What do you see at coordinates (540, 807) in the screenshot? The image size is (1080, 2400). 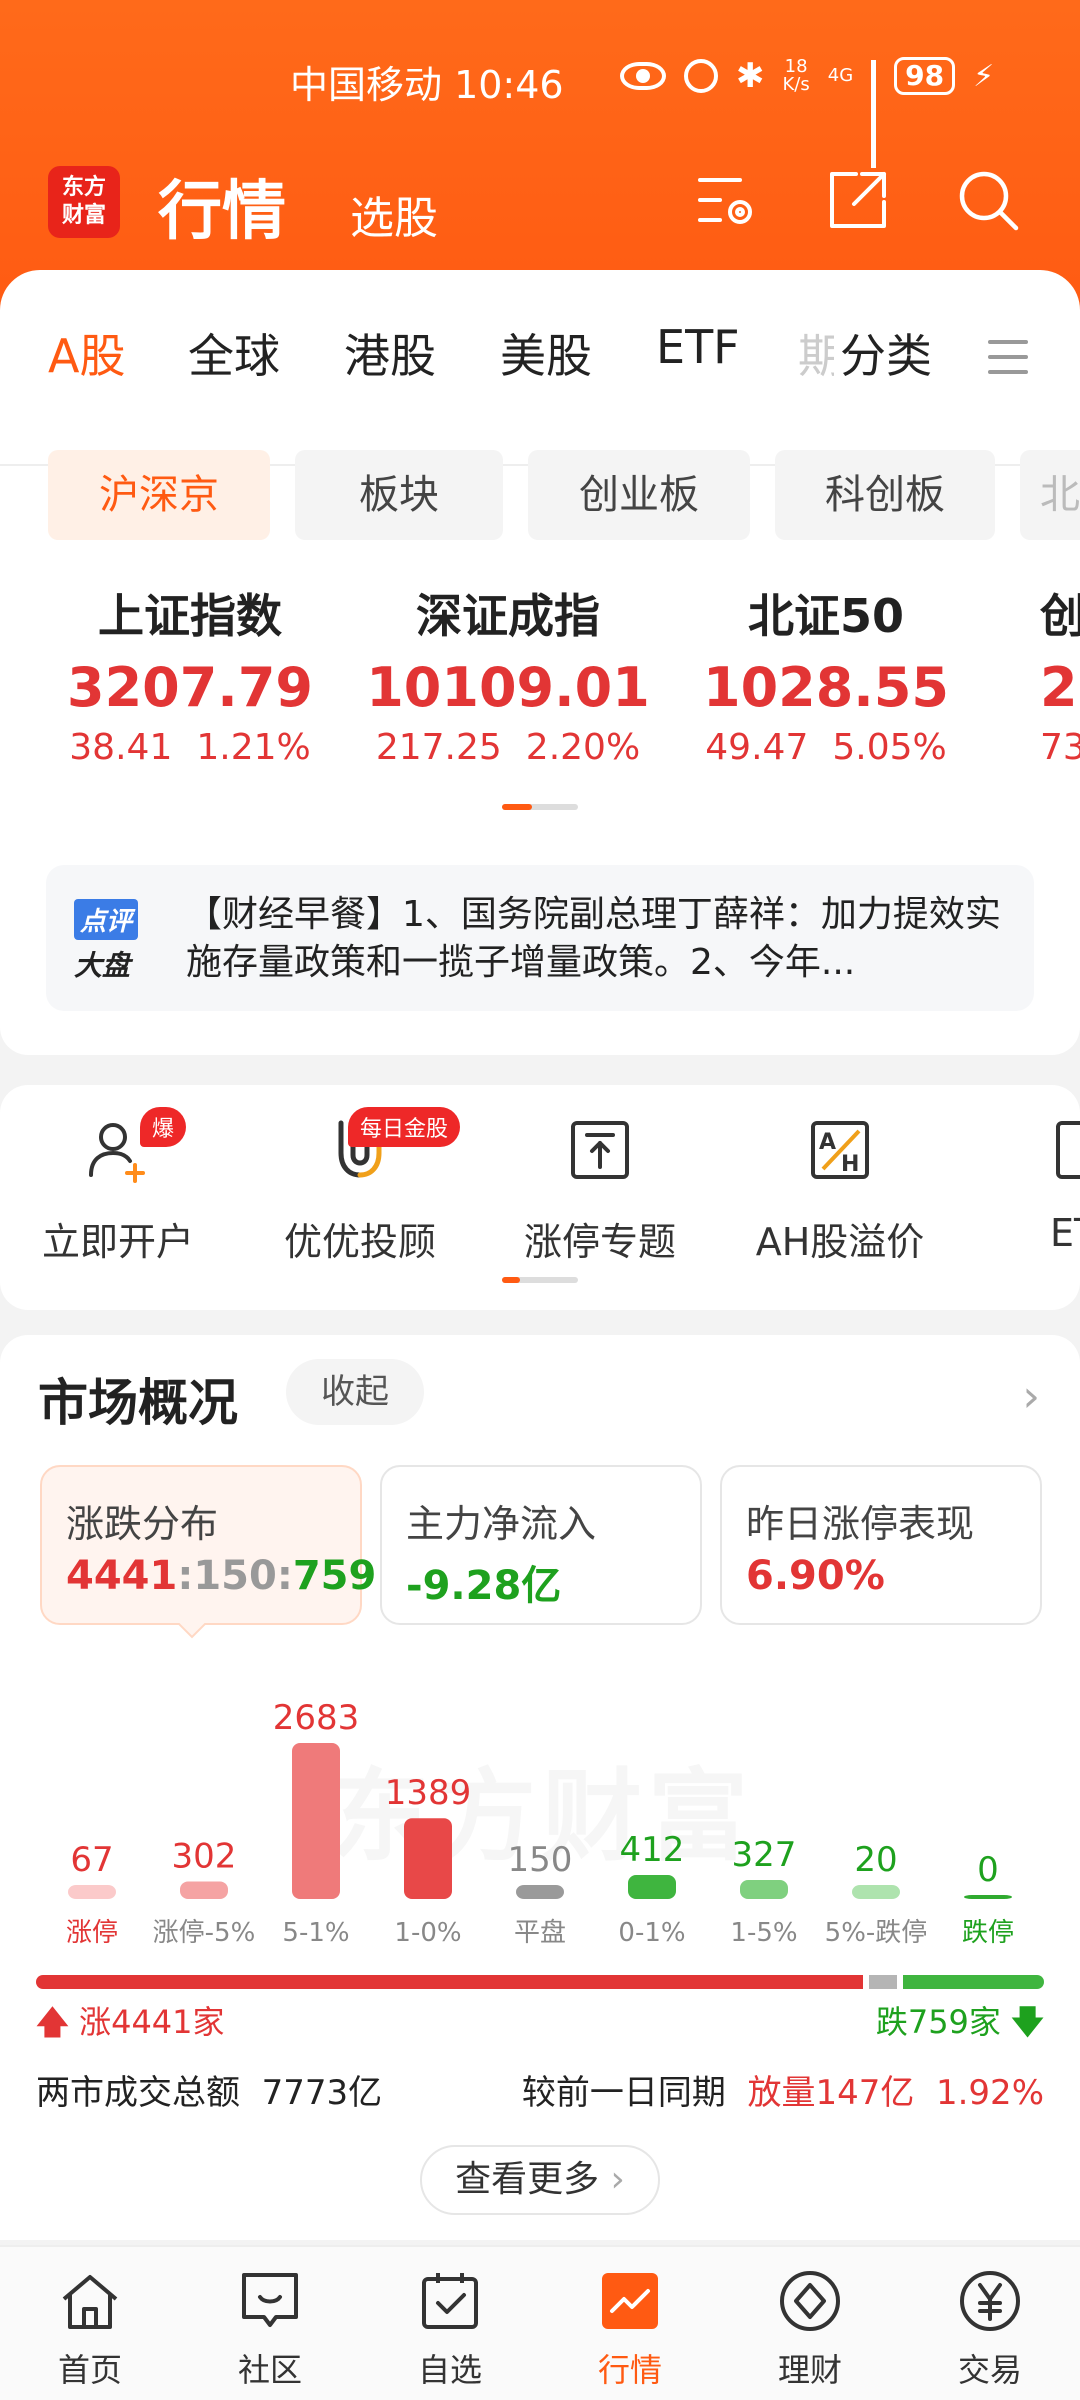 I see `index-pager` at bounding box center [540, 807].